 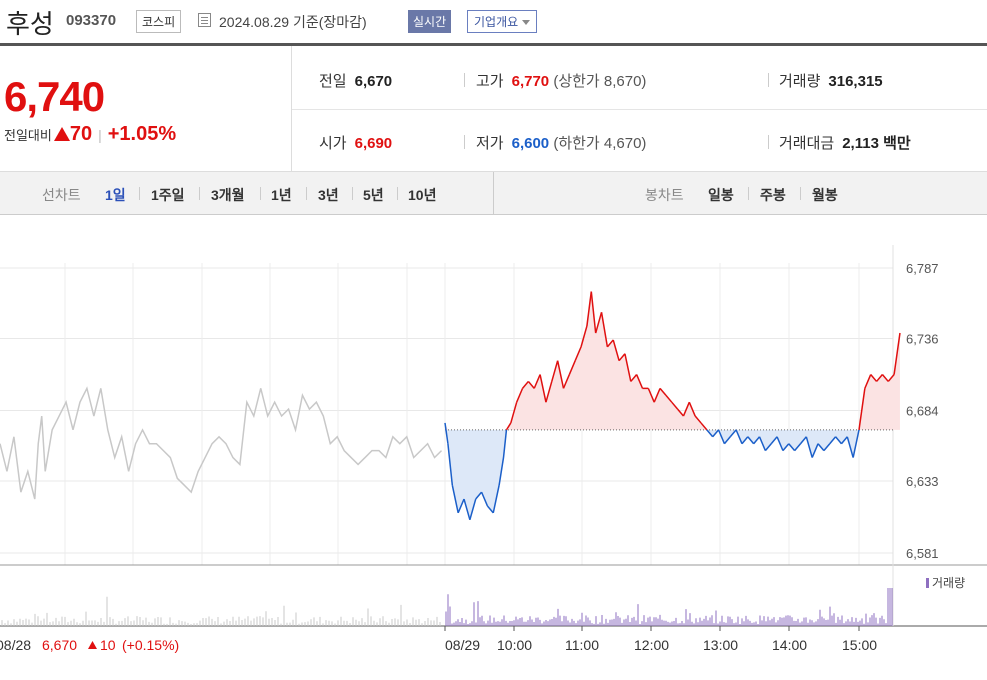 I want to click on x-tick-label: 10:00, so click(x=514, y=645).